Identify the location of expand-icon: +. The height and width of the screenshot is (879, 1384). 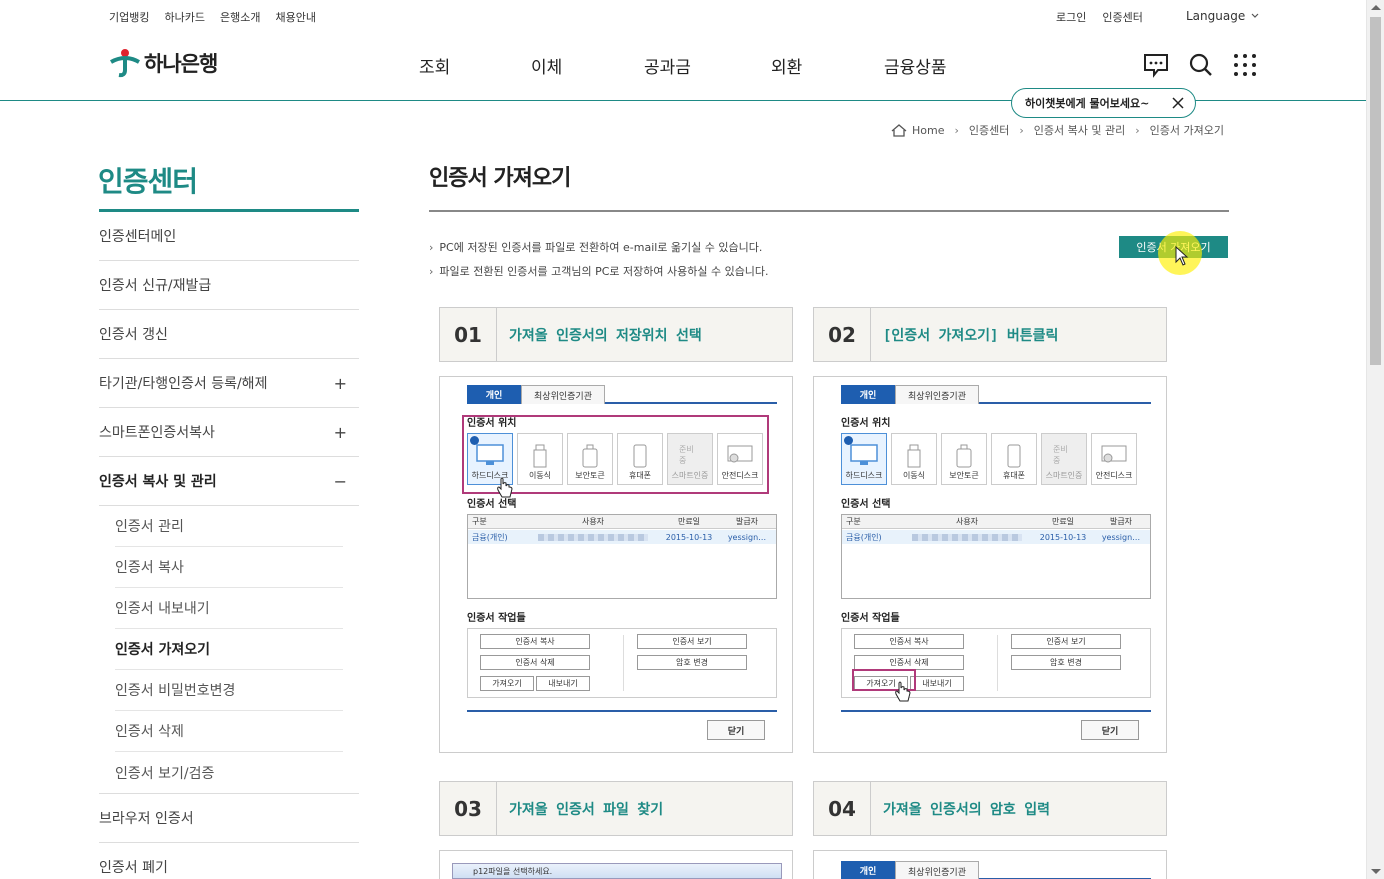
(340, 383).